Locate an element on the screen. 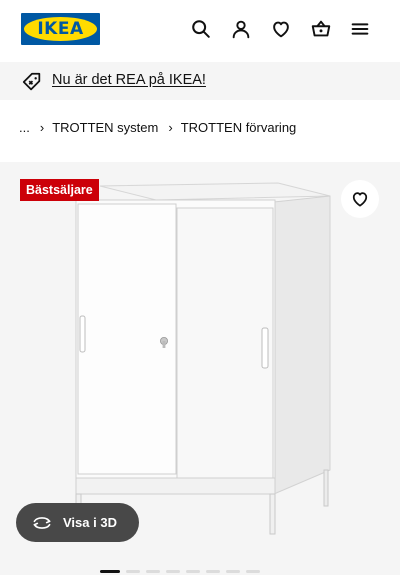 This screenshot has width=400, height=575. promo-link: Nu är det REA på IKEA! is located at coordinates (129, 80).